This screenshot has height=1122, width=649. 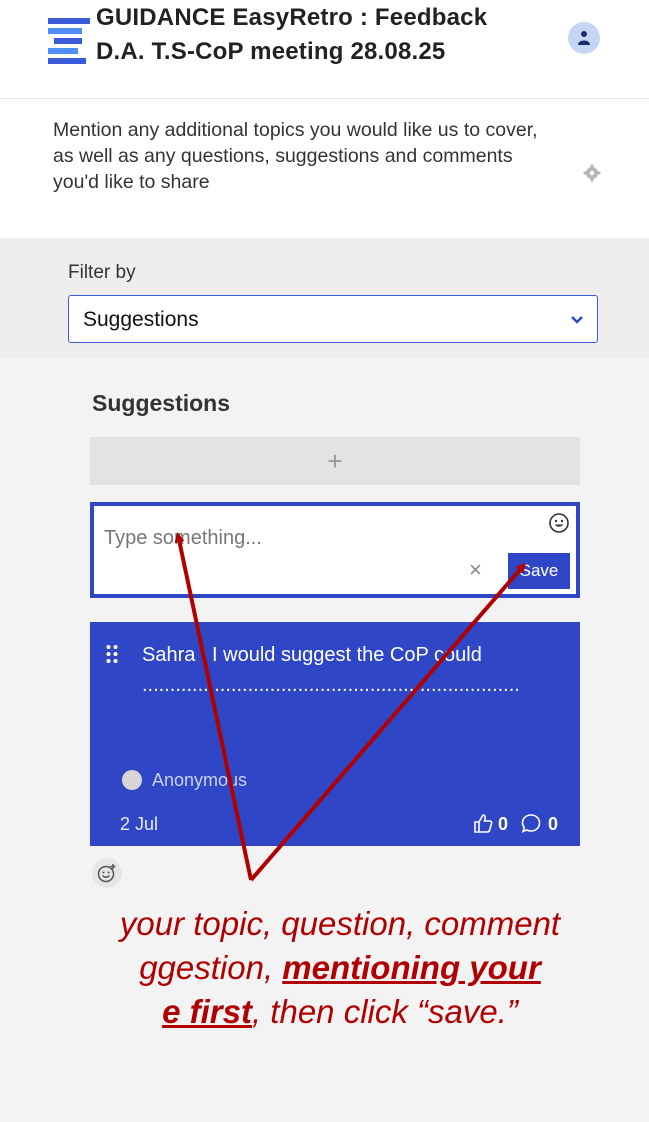 I want to click on save-button: Save, so click(x=539, y=571).